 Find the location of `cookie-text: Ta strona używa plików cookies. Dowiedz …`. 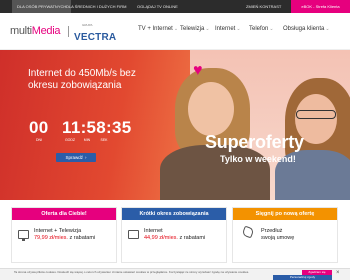

cookie-text: Ta strona używa plików cookies. Dowiedz … is located at coordinates (132, 272).